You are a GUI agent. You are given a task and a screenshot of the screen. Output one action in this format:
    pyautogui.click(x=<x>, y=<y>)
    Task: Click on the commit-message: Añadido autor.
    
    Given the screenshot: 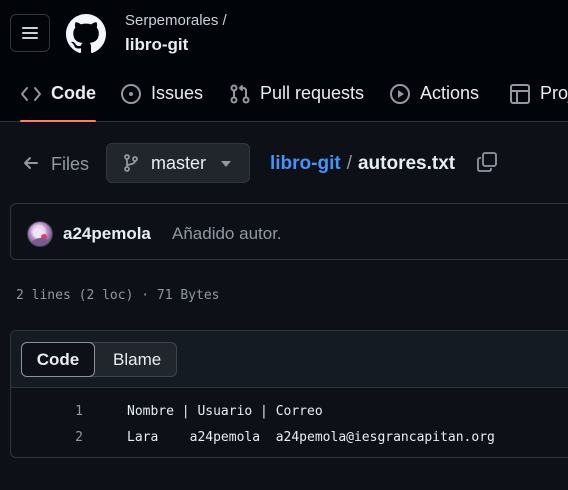 What is the action you would take?
    pyautogui.click(x=227, y=234)
    